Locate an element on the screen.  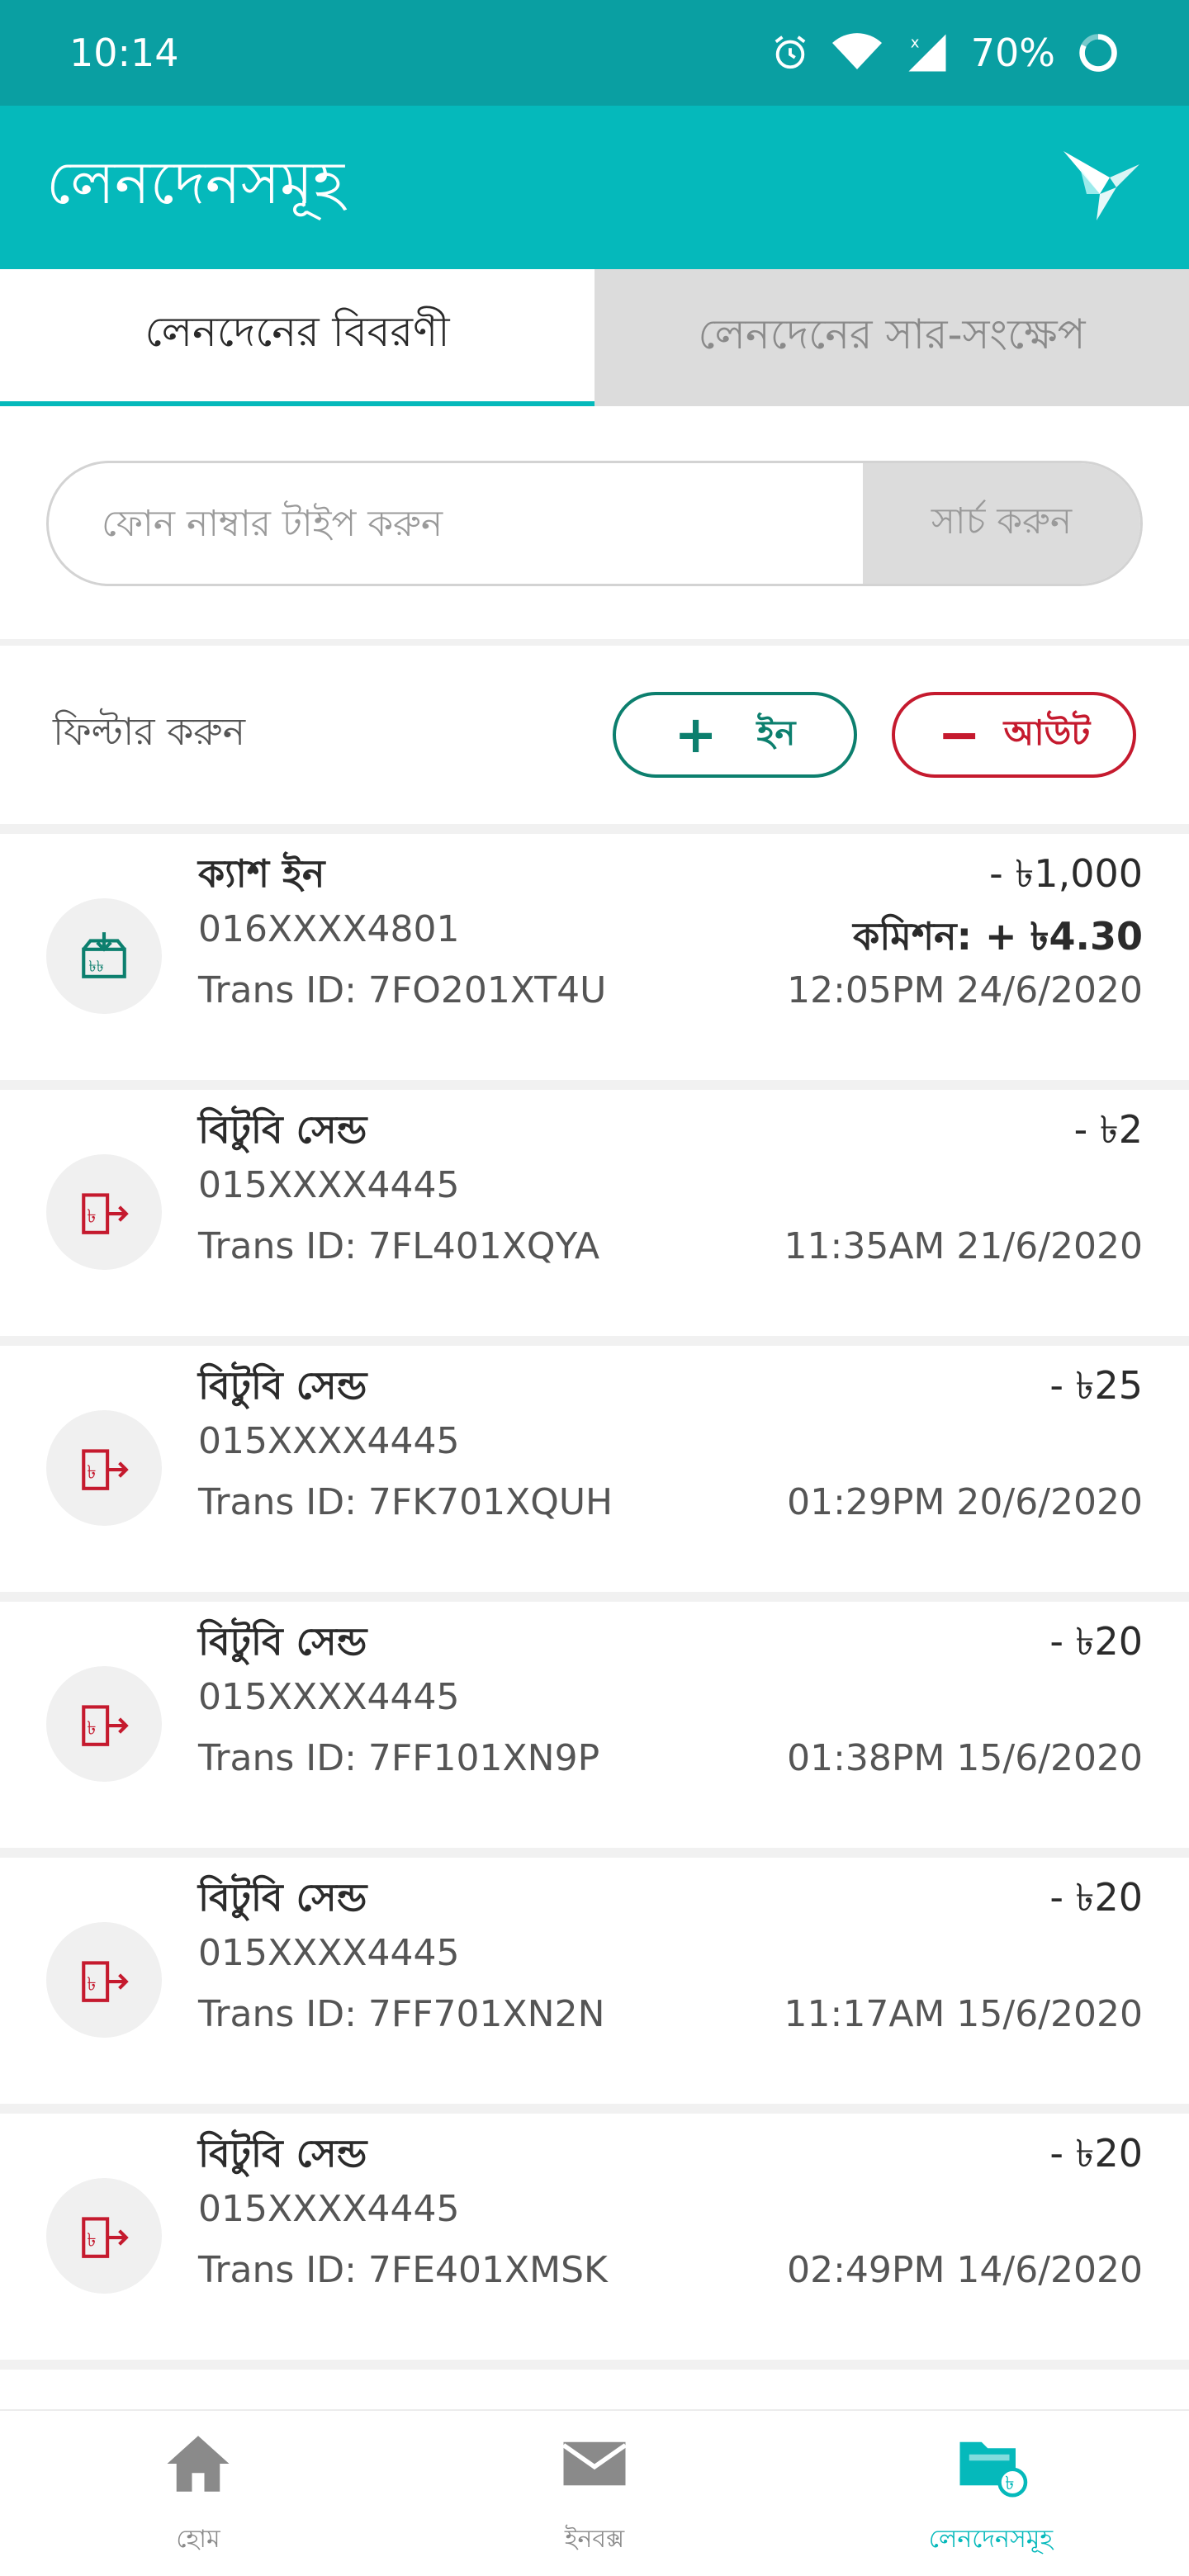
phone-search-input is located at coordinates (456, 523).